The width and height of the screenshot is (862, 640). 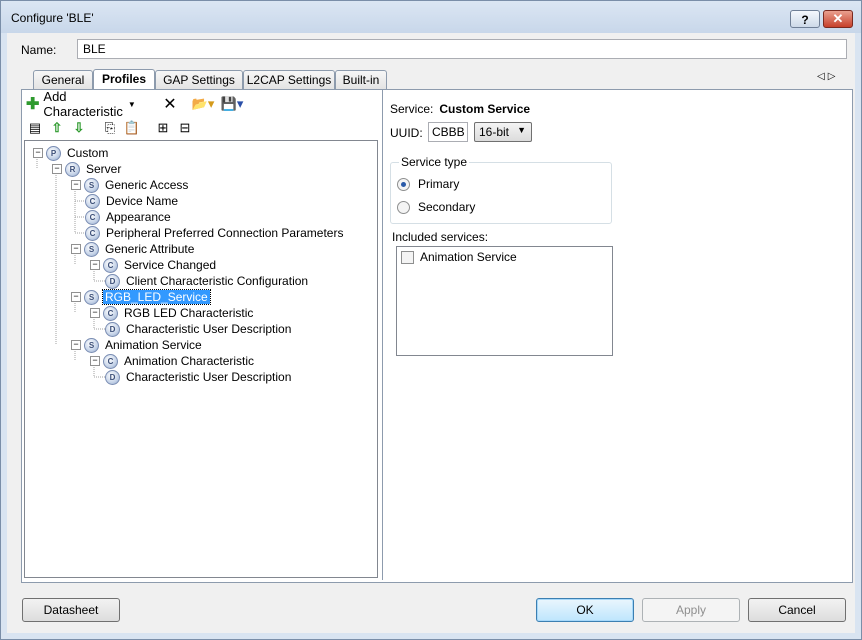 What do you see at coordinates (838, 19) in the screenshot?
I see `close-button: ✕` at bounding box center [838, 19].